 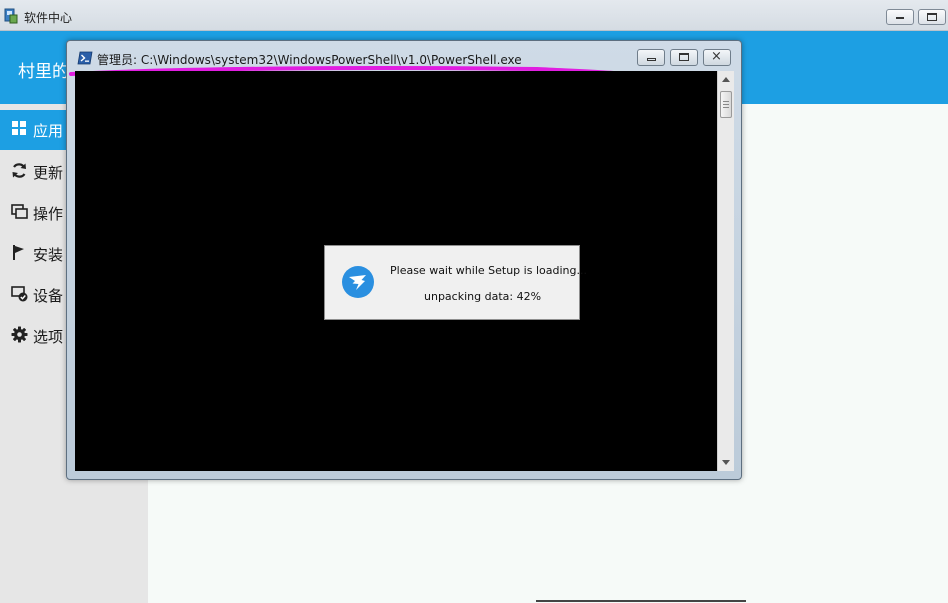 What do you see at coordinates (474, 15) in the screenshot?
I see `app-titlebar: 软件中心` at bounding box center [474, 15].